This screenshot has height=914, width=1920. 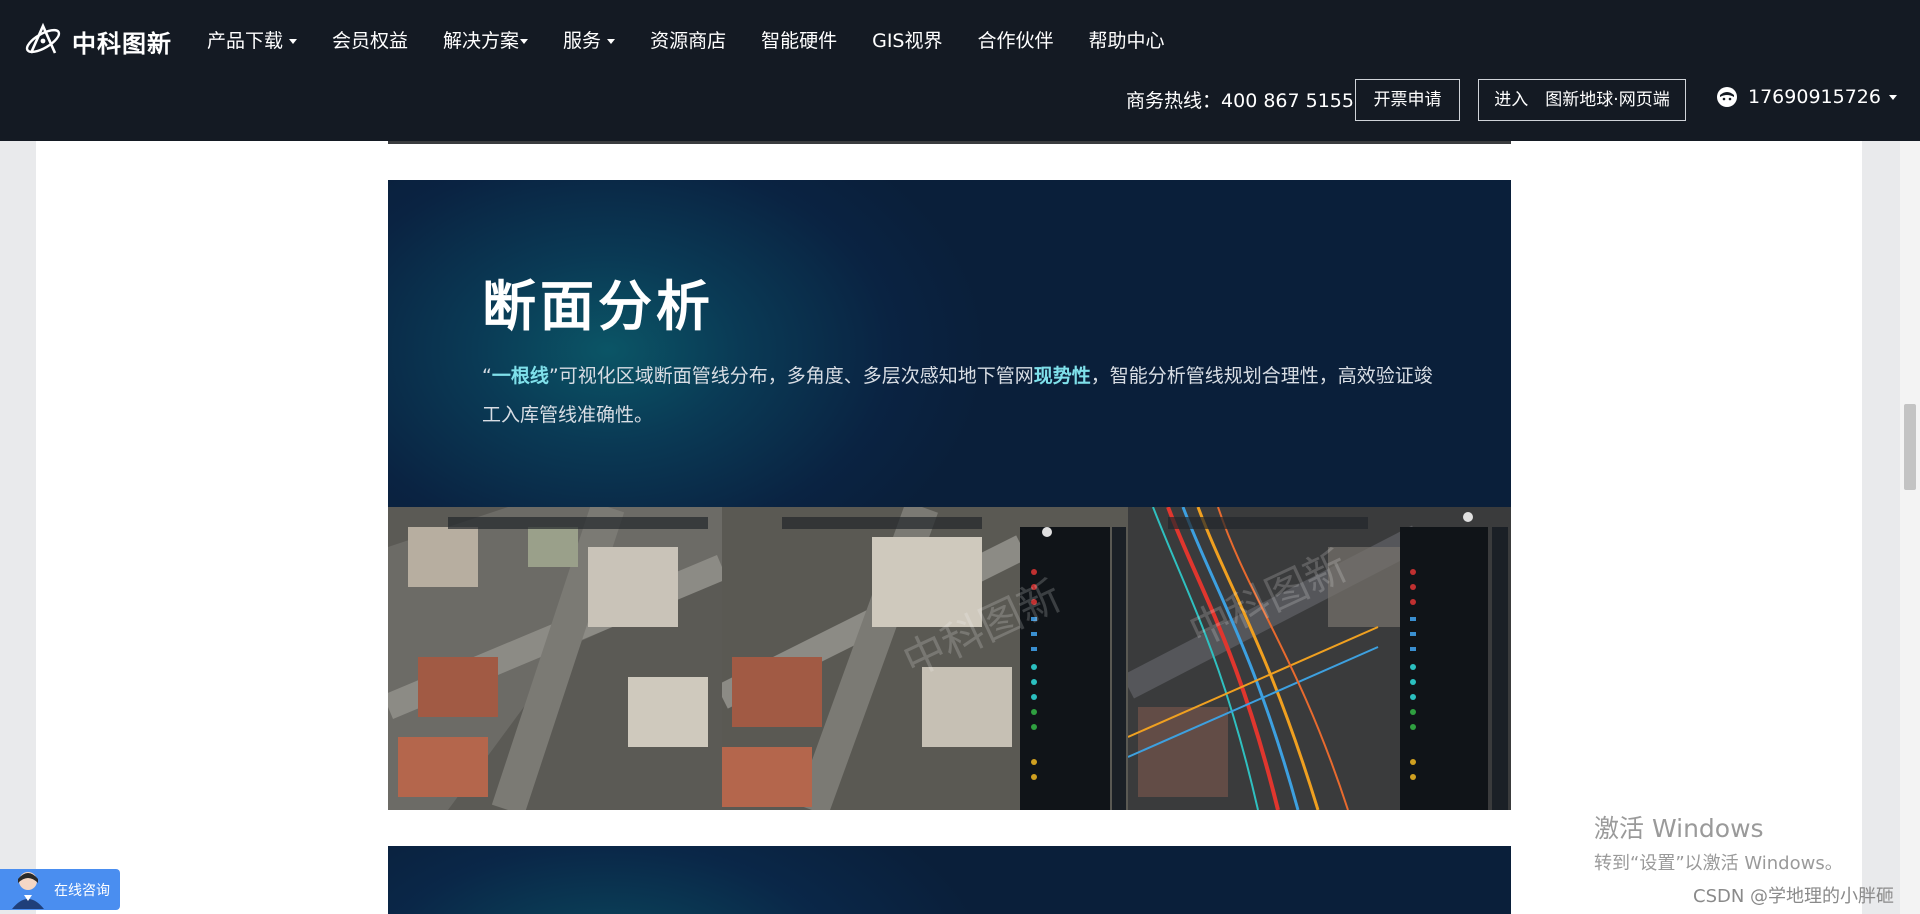 What do you see at coordinates (82, 890) in the screenshot?
I see `online-consult-label: 在线咨询` at bounding box center [82, 890].